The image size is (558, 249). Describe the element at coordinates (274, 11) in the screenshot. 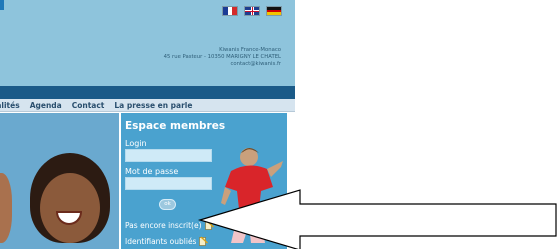

I see `german-flag-icon` at that location.